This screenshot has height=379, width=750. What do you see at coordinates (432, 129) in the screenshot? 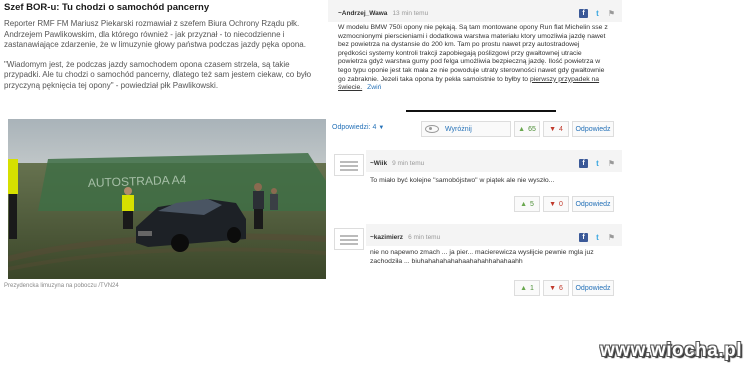
I see `eye-icon` at bounding box center [432, 129].